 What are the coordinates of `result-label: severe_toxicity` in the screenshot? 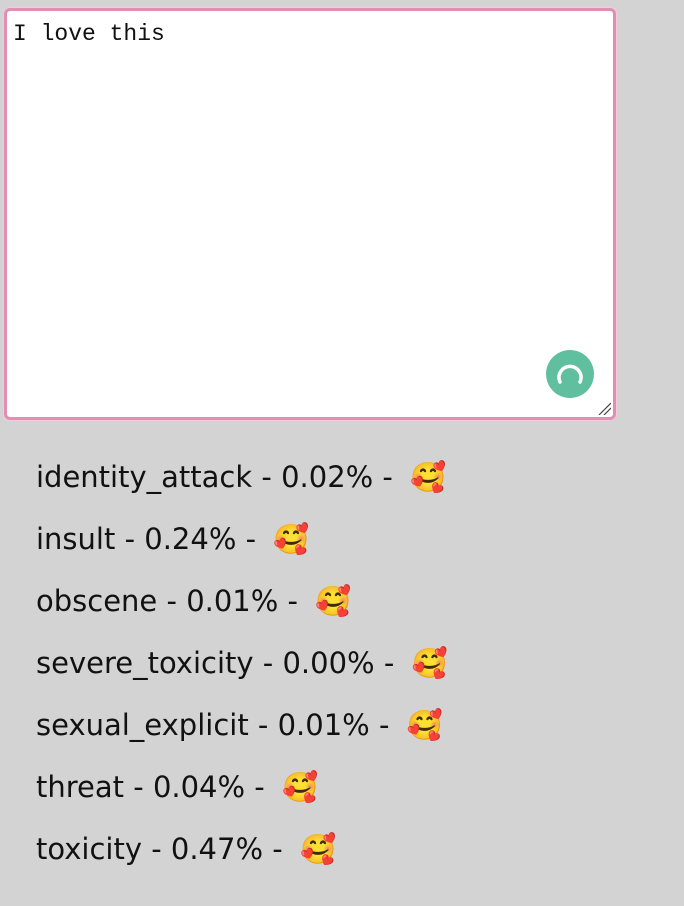 It's located at (145, 663).